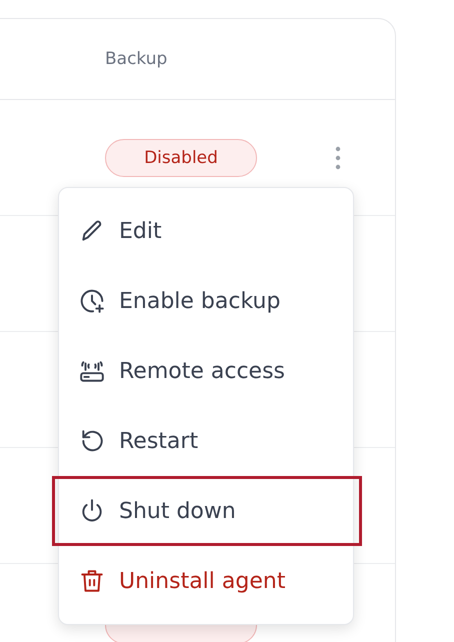  Describe the element at coordinates (92, 301) in the screenshot. I see `clock-plus-icon` at that location.